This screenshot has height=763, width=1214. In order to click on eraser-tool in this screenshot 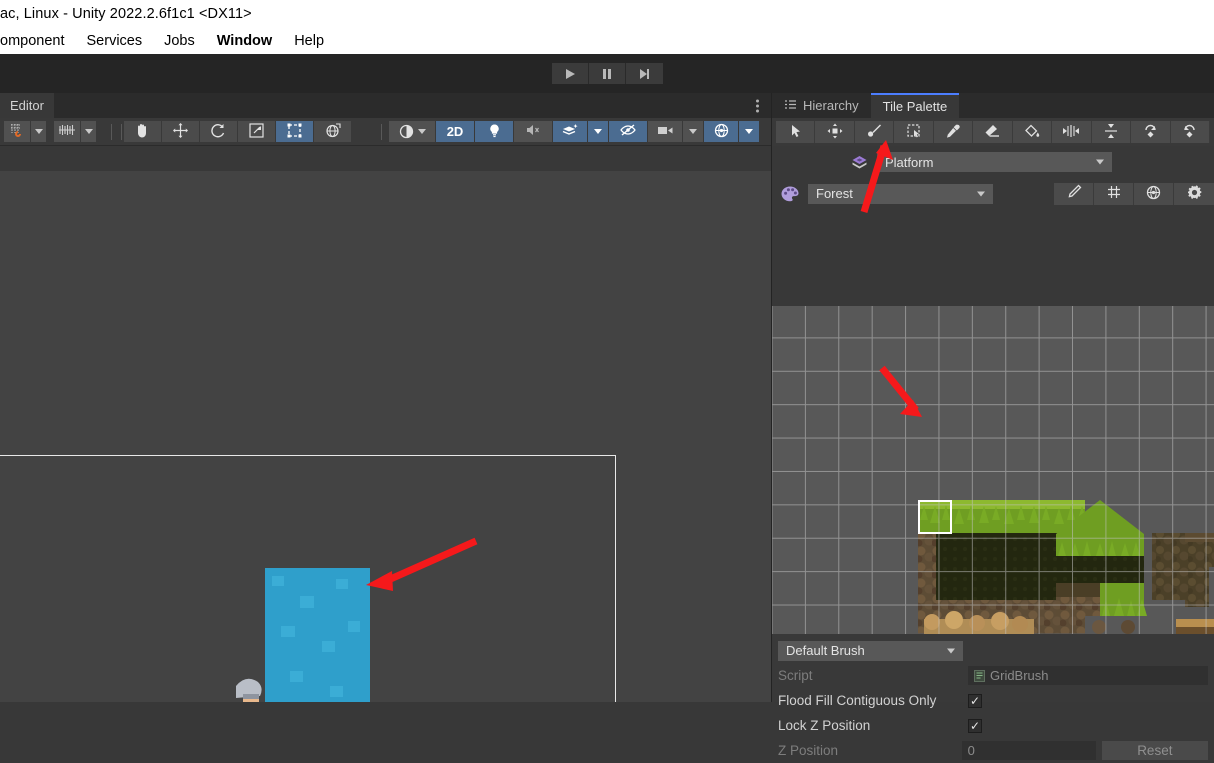, I will do `click(993, 132)`.